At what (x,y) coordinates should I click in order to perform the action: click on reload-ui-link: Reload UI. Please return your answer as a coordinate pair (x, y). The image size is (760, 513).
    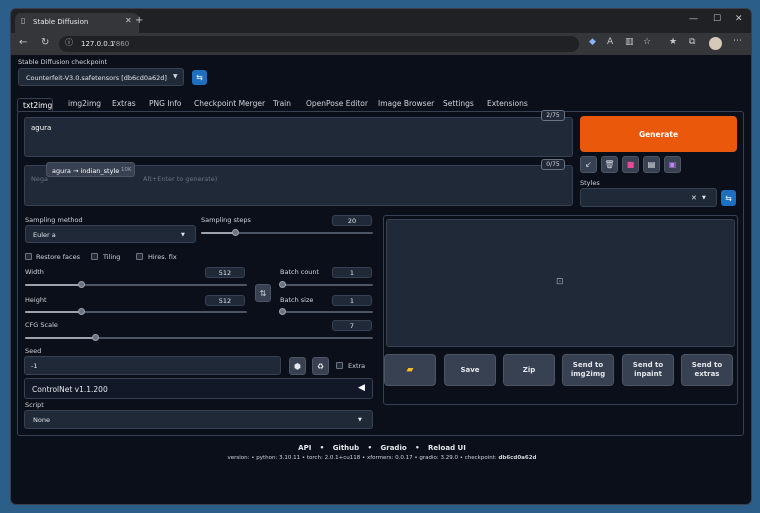
    Looking at the image, I should click on (447, 448).